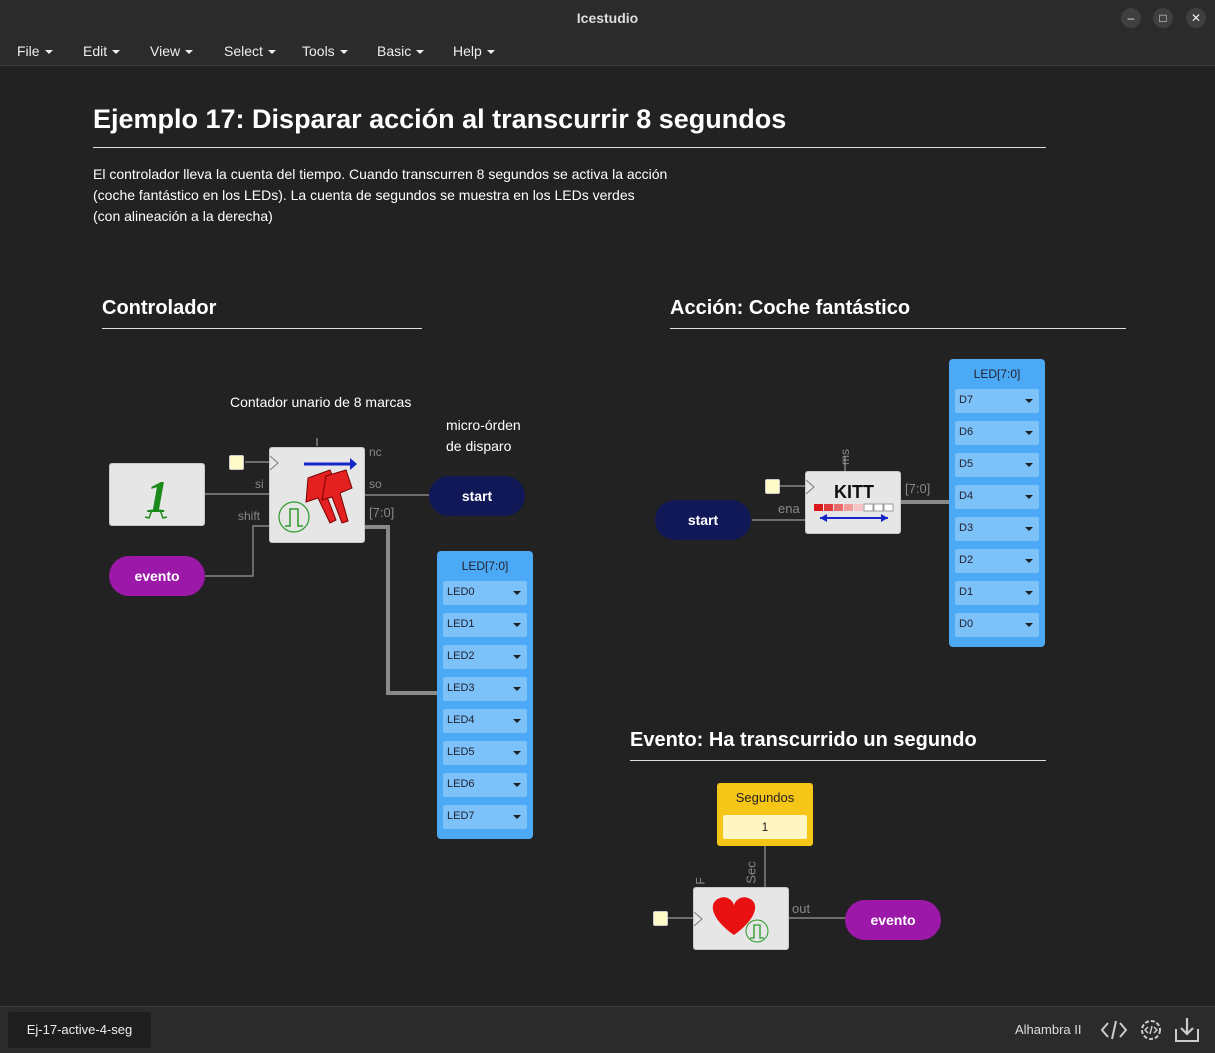 This screenshot has width=1215, height=1053. Describe the element at coordinates (918, 488) in the screenshot. I see `port-kitt-bus: [7:0]` at that location.